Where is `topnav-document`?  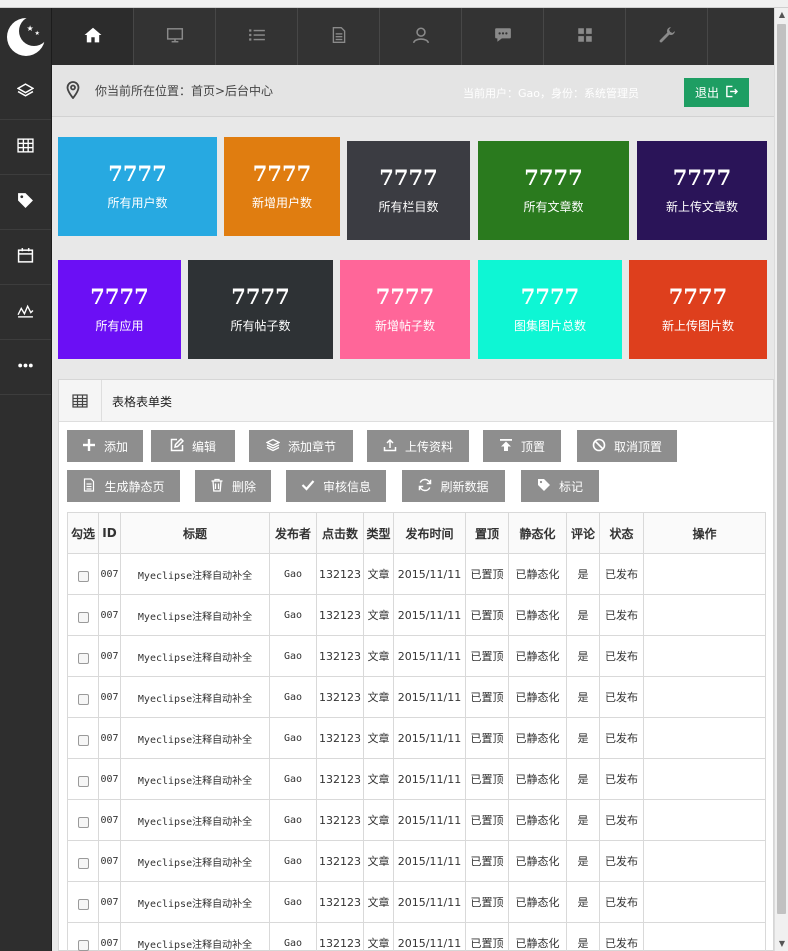
topnav-document is located at coordinates (339, 36).